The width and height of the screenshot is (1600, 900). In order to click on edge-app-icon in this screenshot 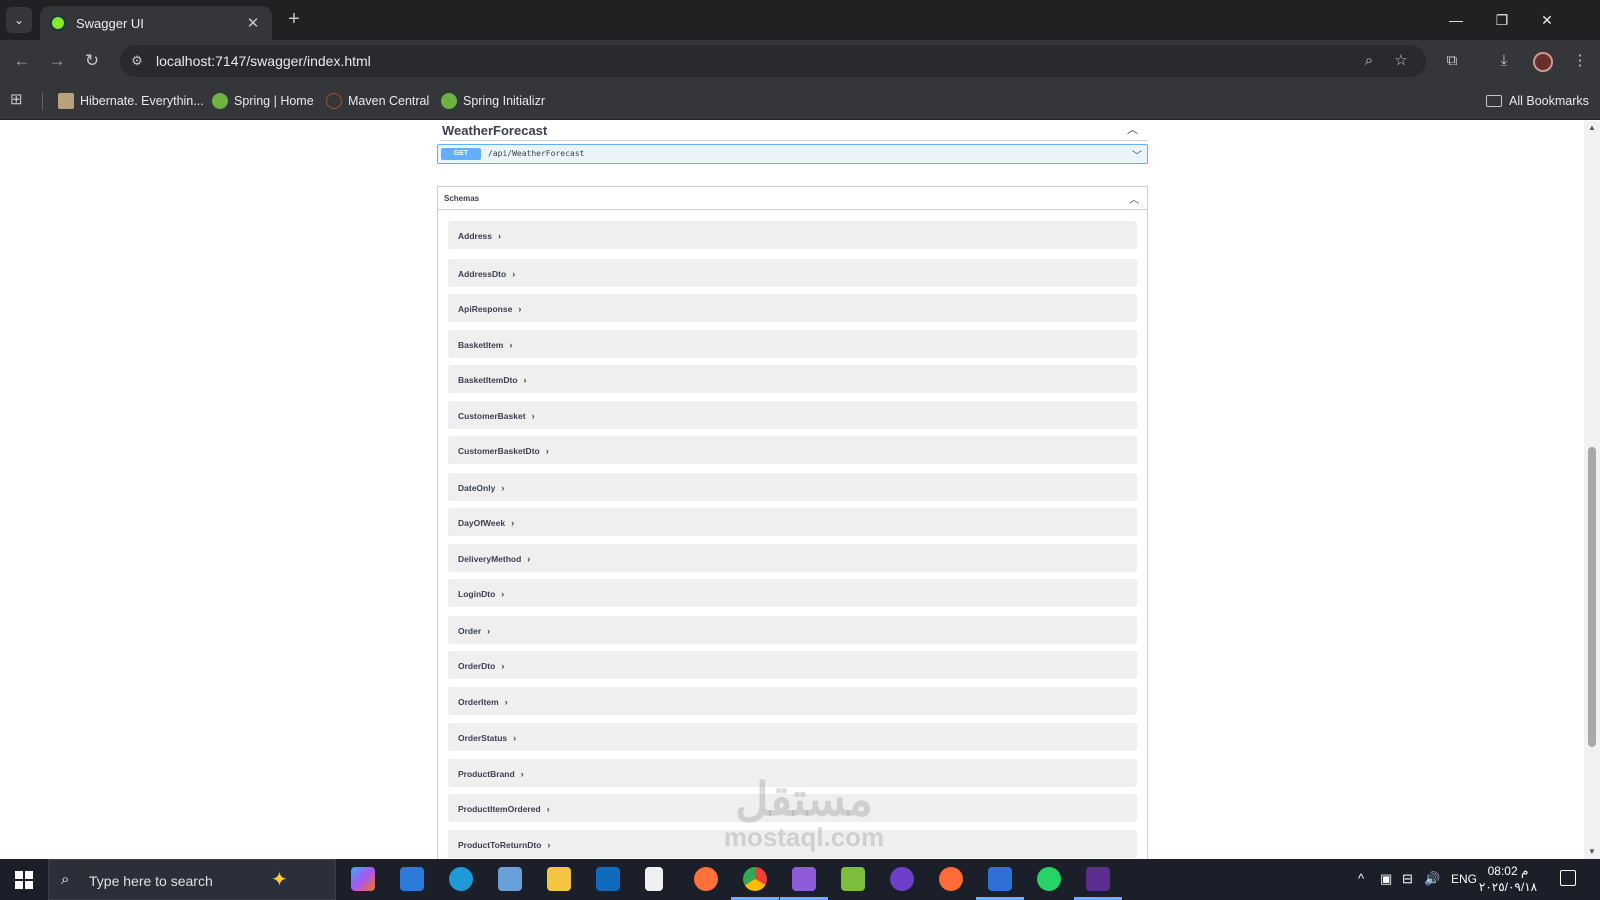, I will do `click(461, 879)`.